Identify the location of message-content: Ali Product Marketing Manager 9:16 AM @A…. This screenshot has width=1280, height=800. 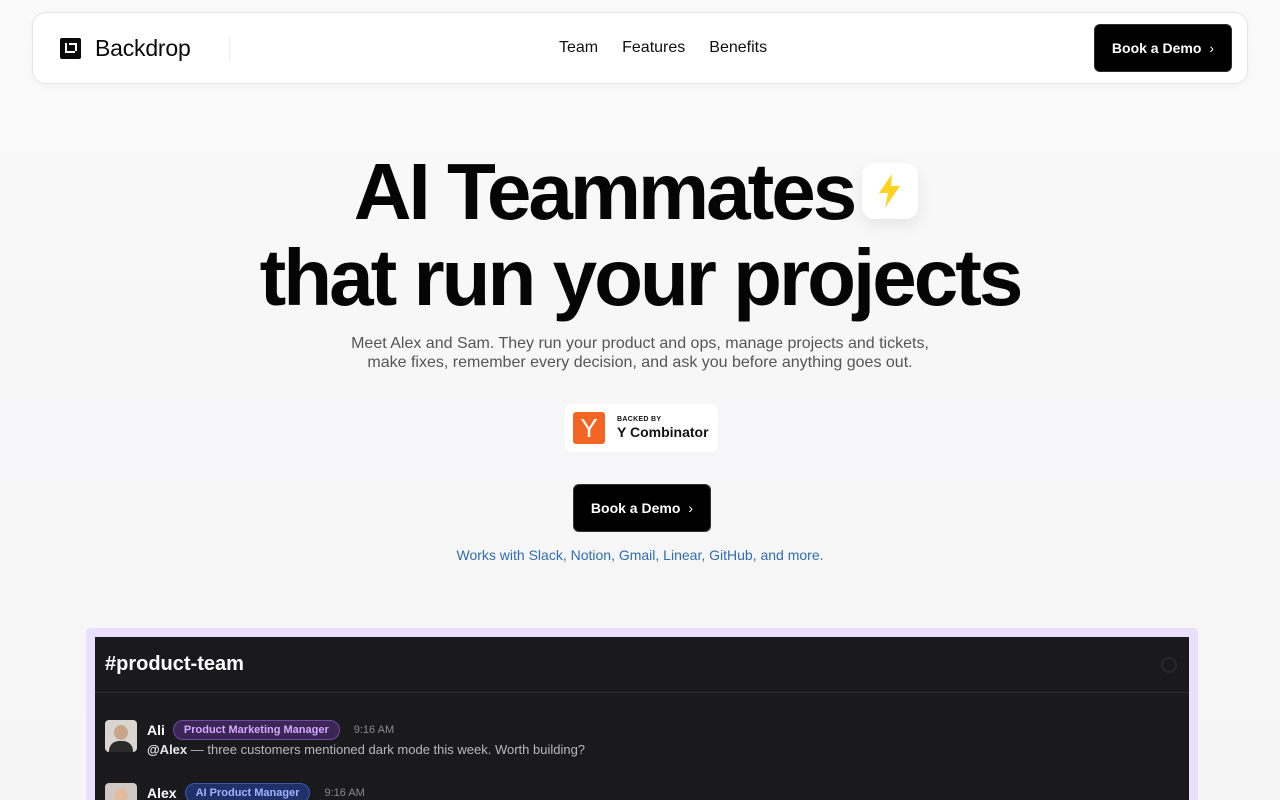
(366, 738).